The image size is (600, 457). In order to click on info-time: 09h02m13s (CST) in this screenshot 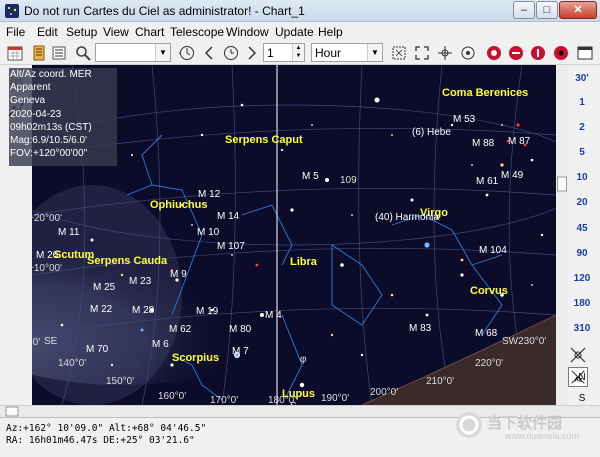, I will do `click(51, 127)`.